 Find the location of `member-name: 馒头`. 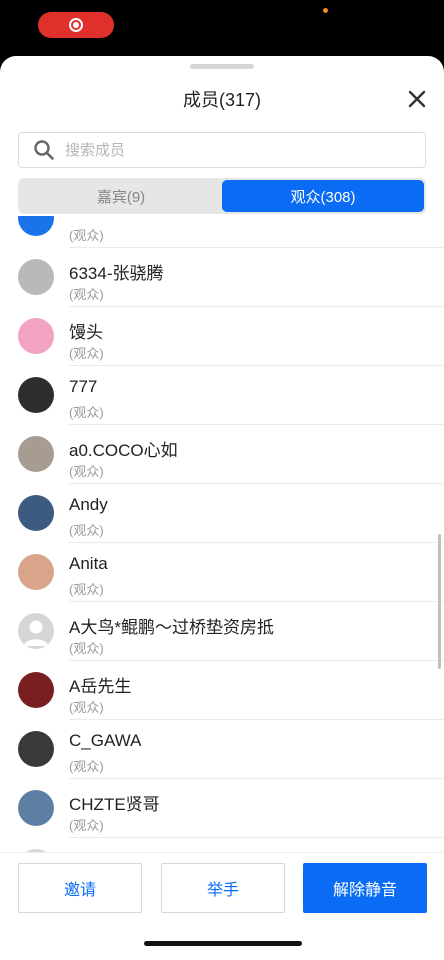

member-name: 馒头 is located at coordinates (86, 332).